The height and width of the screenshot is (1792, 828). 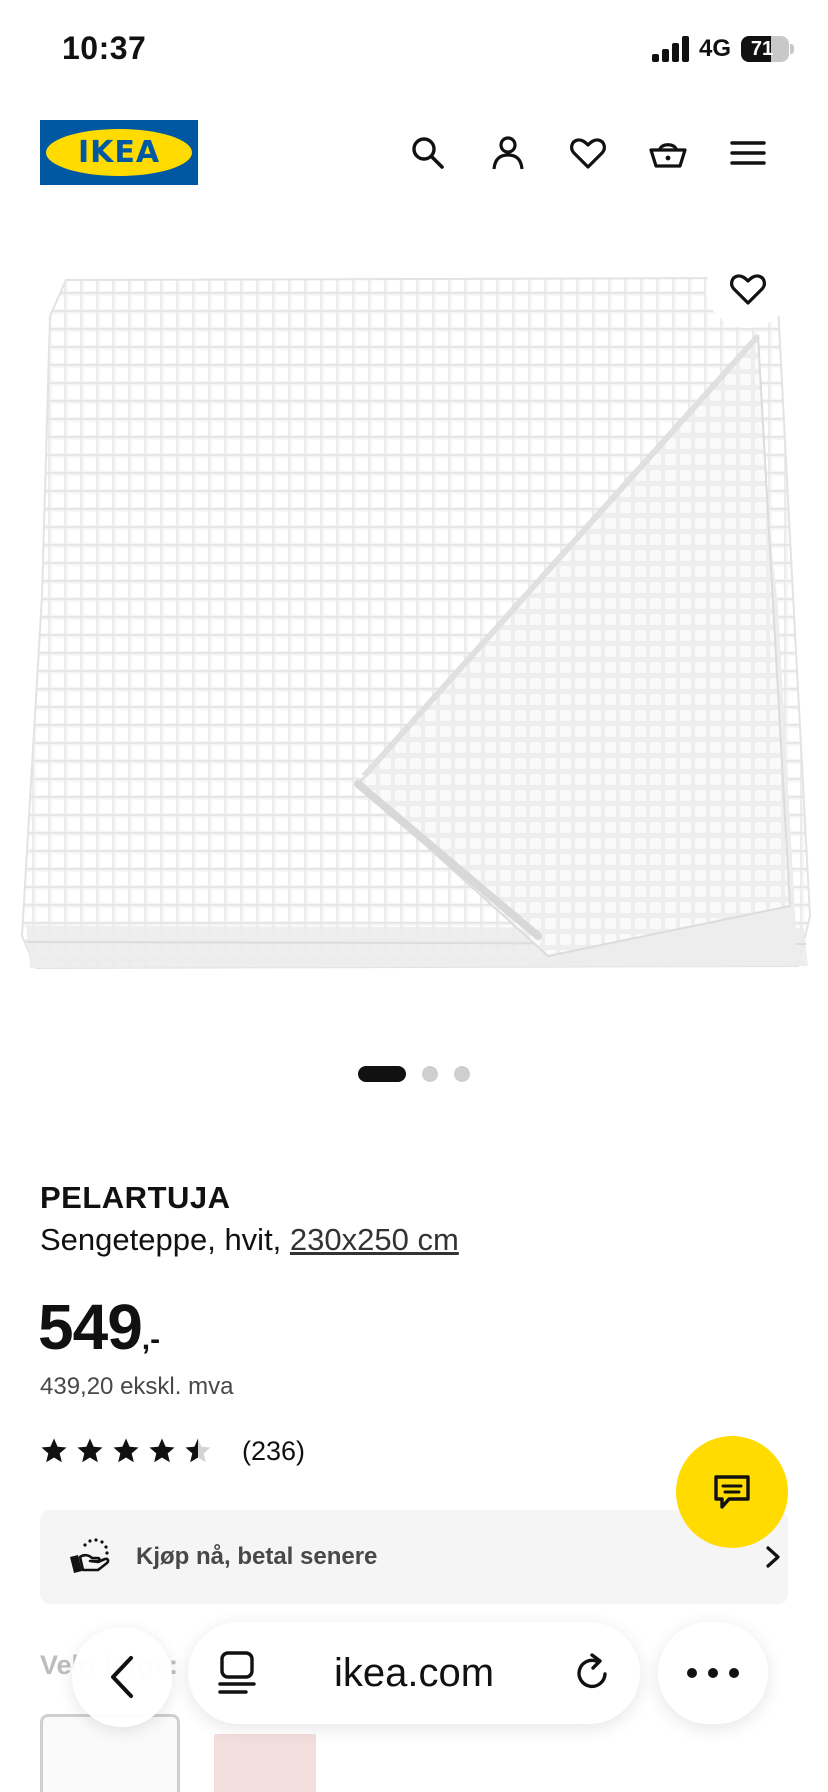 I want to click on menu-icon, so click(x=748, y=153).